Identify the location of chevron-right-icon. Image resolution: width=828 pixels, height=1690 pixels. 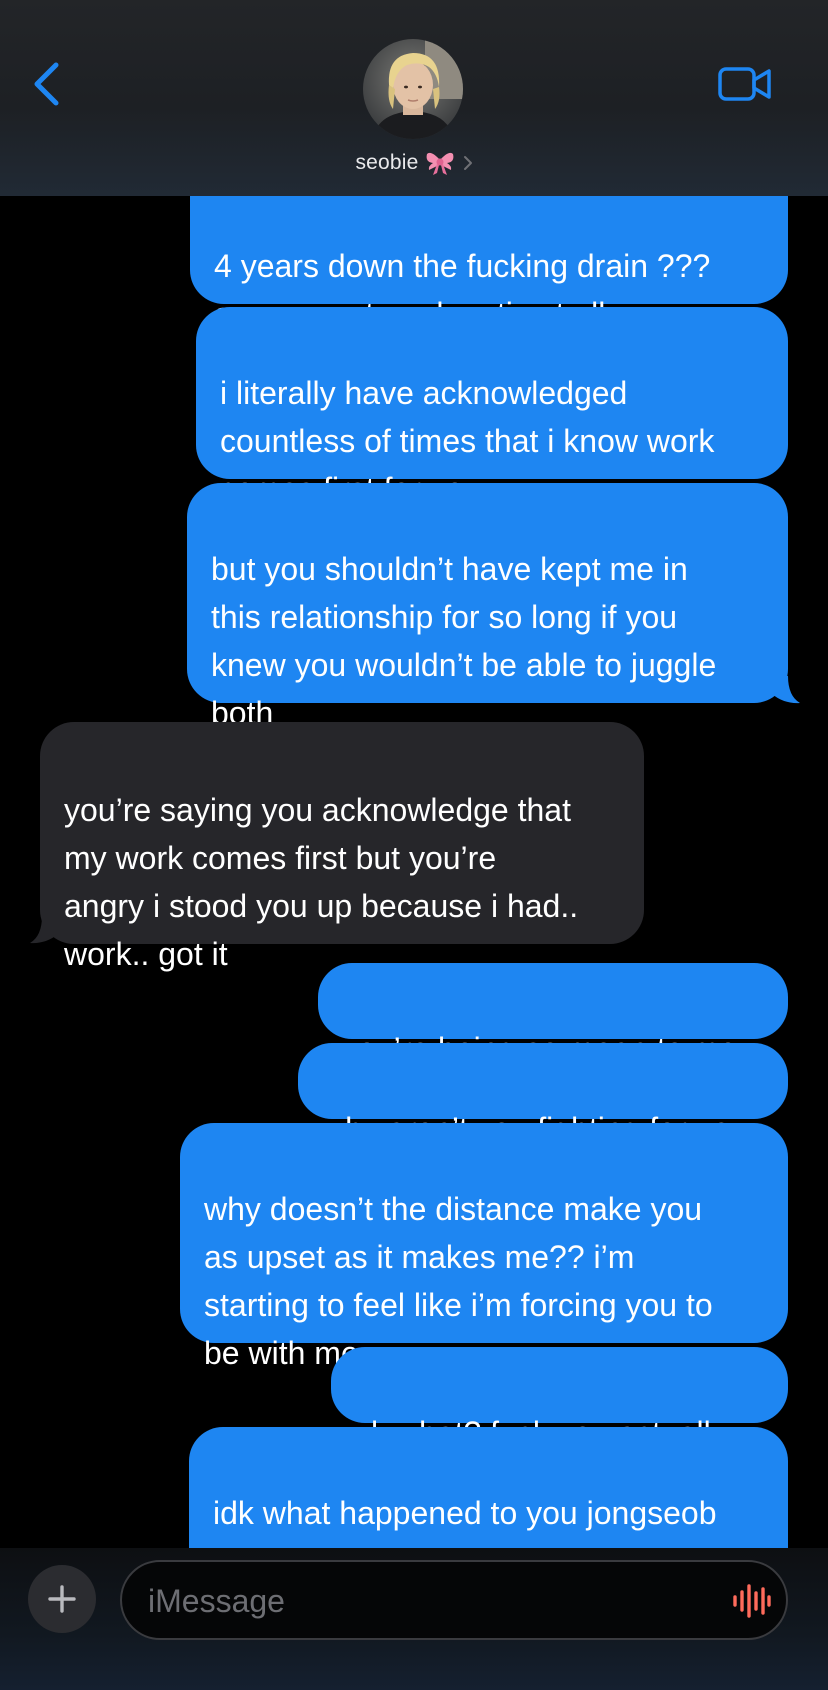
(468, 163).